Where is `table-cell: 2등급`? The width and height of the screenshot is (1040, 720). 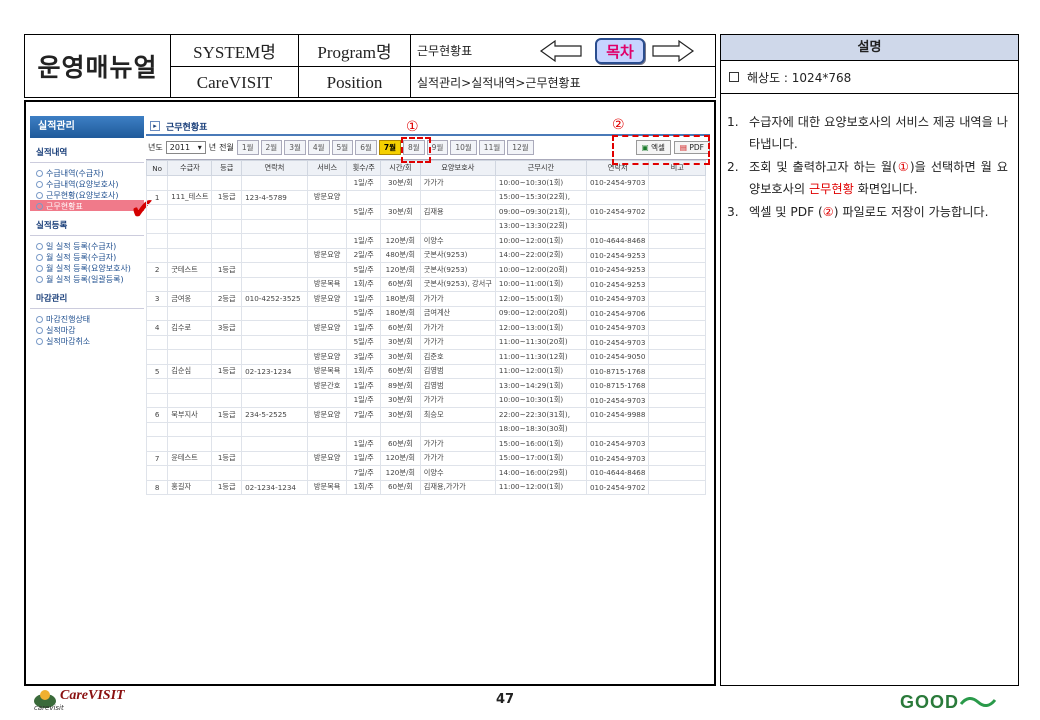
table-cell: 2등급 is located at coordinates (227, 299).